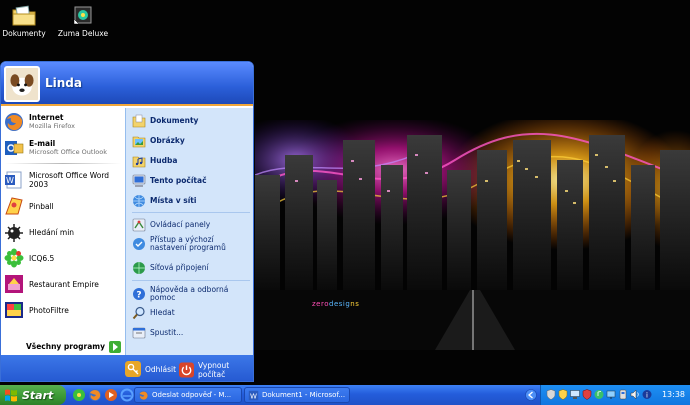  I want to click on quicklaunch-firefox-icon, so click(95, 395).